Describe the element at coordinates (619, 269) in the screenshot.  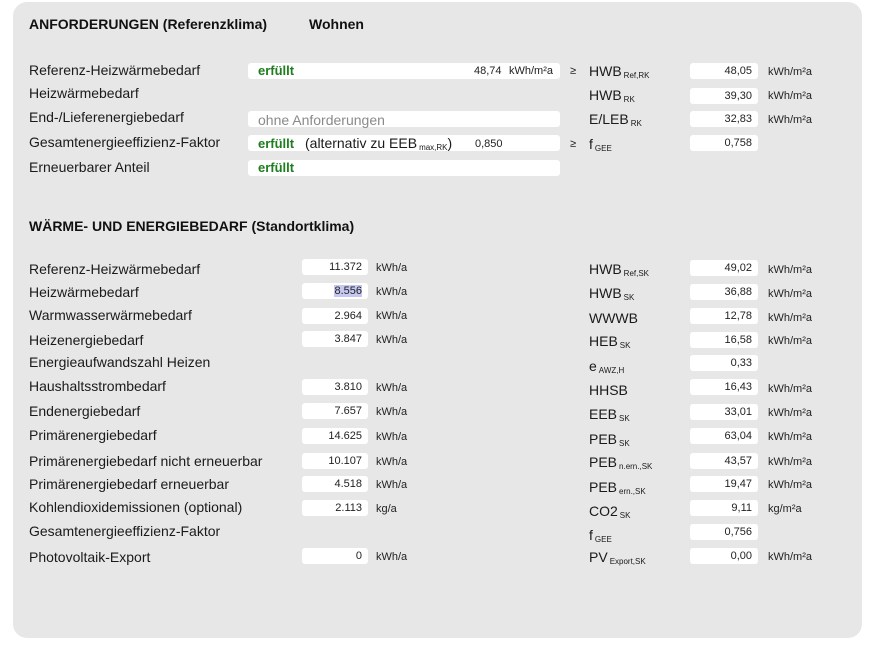
I see `dem-symbol-ref-hwb: HWB Ref,SK` at that location.